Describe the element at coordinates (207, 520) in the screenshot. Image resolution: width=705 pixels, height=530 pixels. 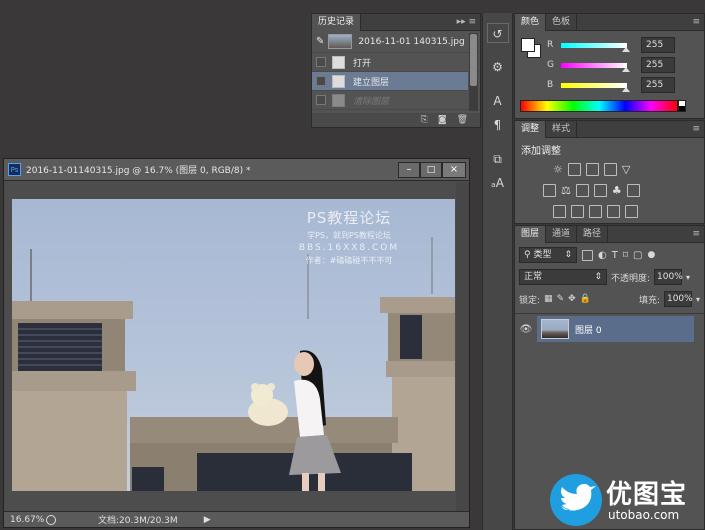
I see `status-menu-arrow-icon: ▶` at that location.